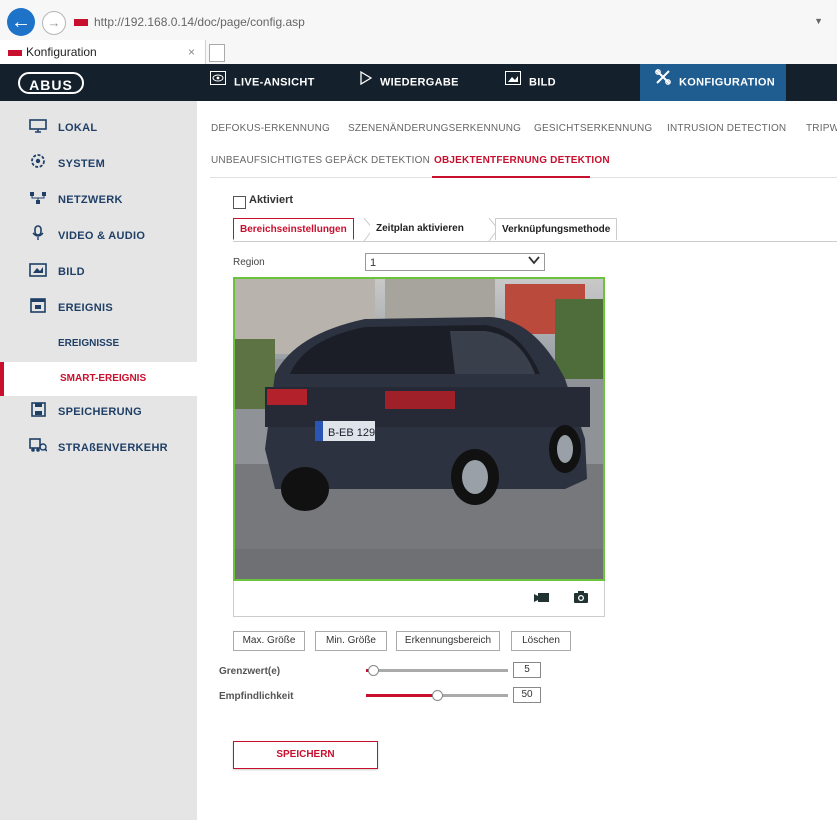 The image size is (837, 820). What do you see at coordinates (38, 200) in the screenshot?
I see `network-icon` at bounding box center [38, 200].